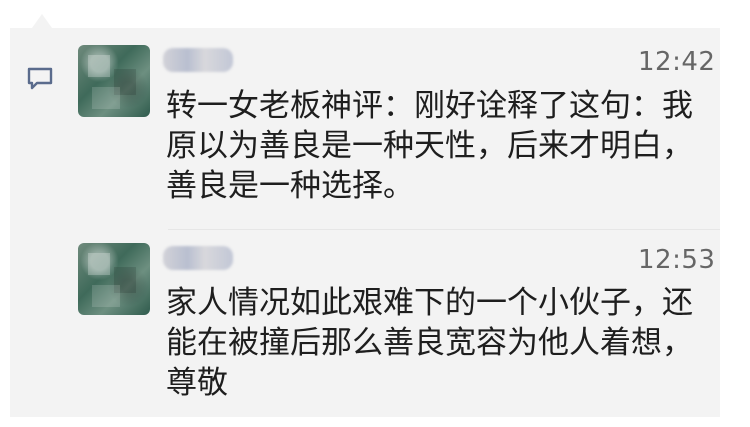 This screenshot has height=427, width=750. Describe the element at coordinates (677, 260) in the screenshot. I see `comment-time: 12:53` at that location.